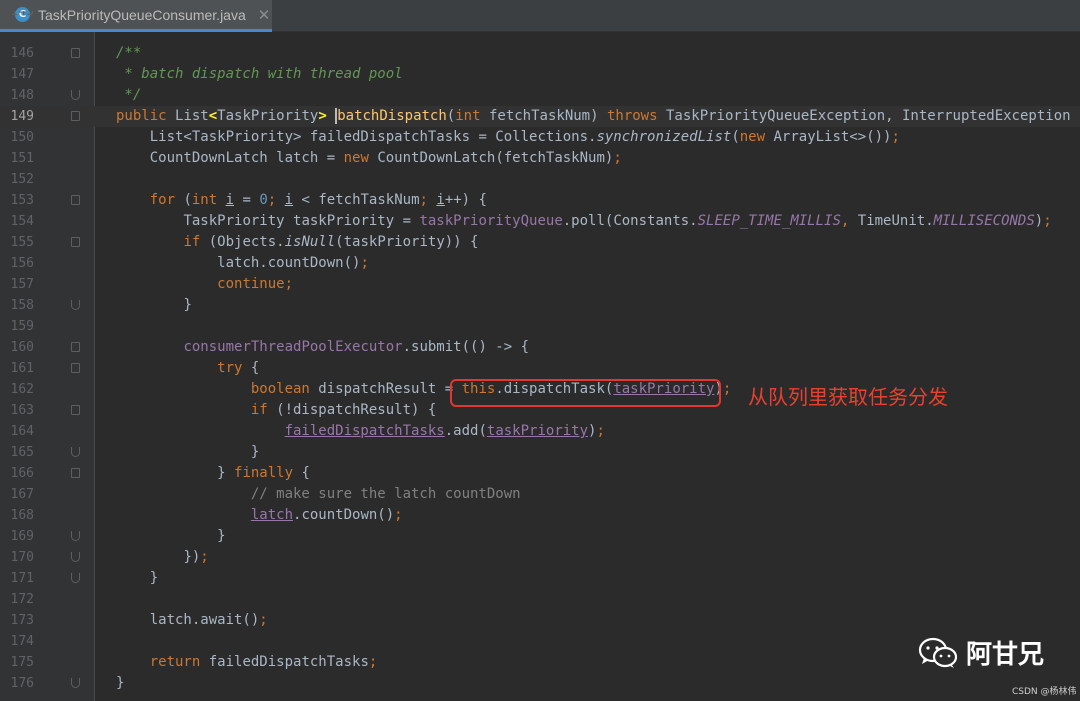  What do you see at coordinates (444, 431) in the screenshot?
I see `code-line-164: failedDispatchTasks.add(taskPriority);` at bounding box center [444, 431].